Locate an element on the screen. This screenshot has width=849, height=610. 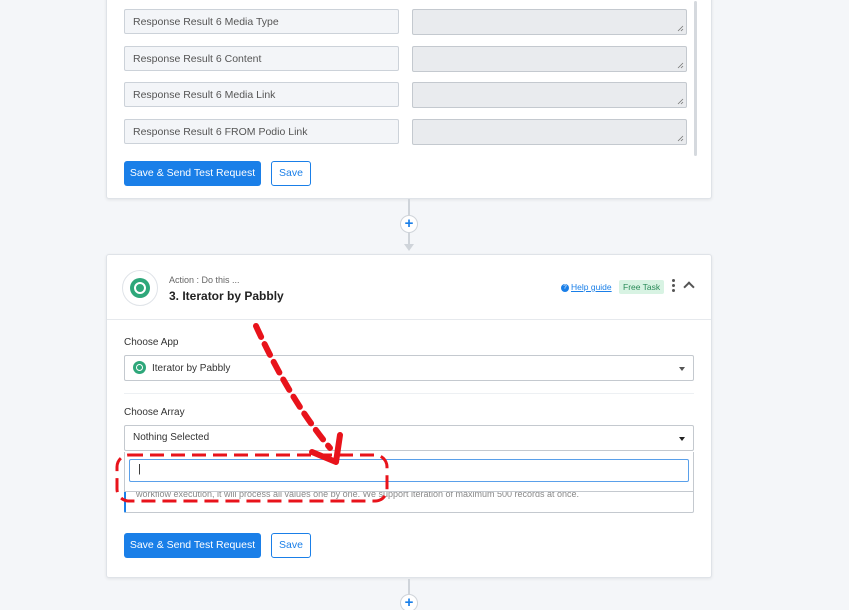
help-guide-link: ? Help guide is located at coordinates (586, 287).